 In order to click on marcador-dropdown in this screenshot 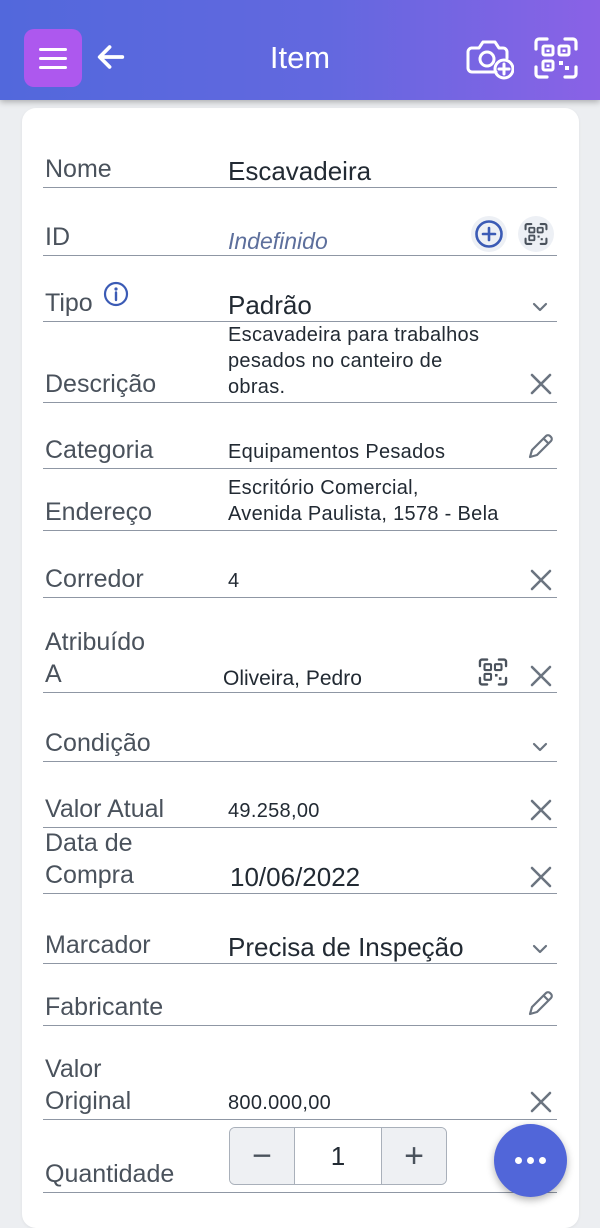, I will do `click(540, 949)`.